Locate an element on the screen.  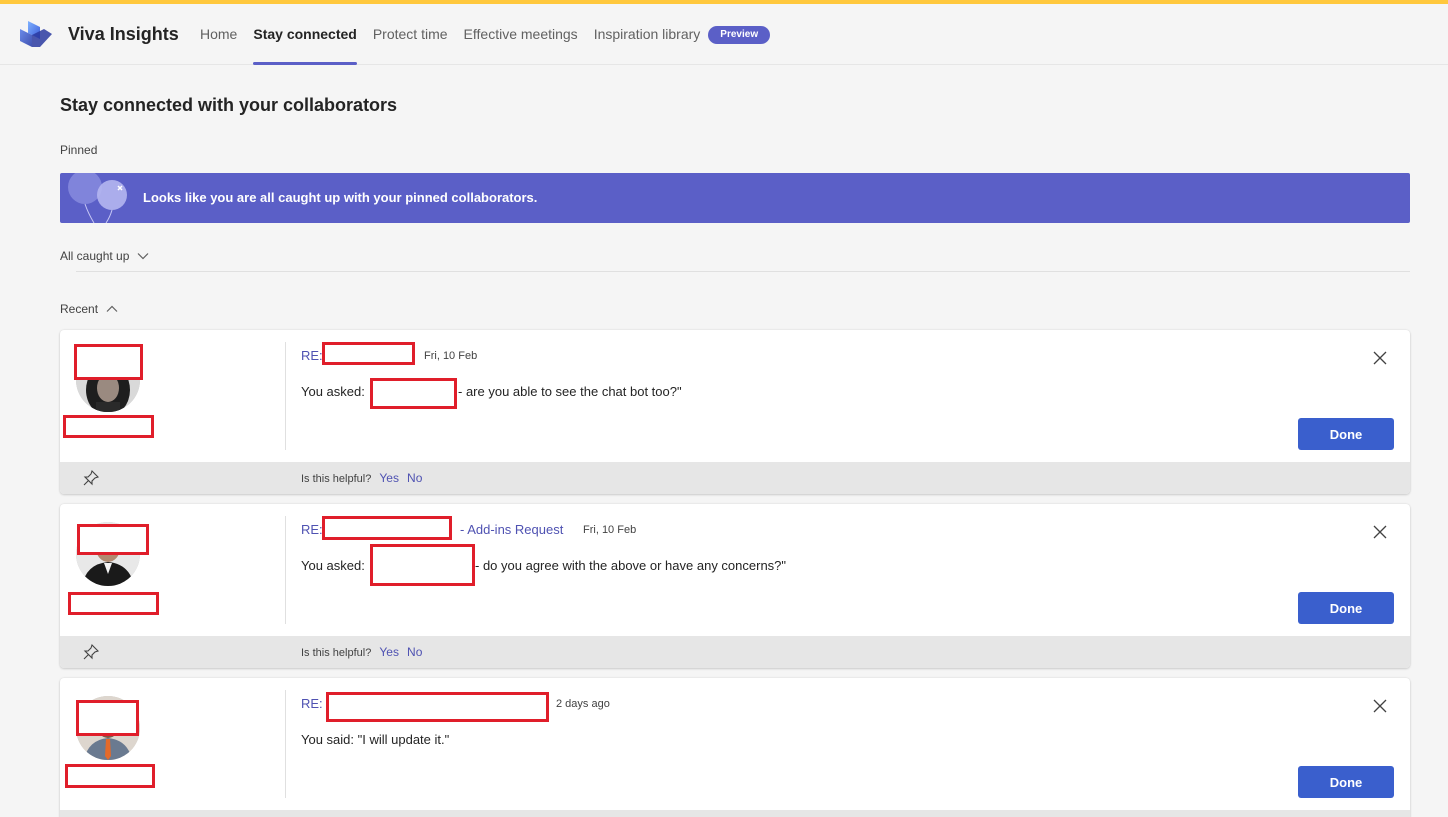
viva-insights-logo-icon is located at coordinates (36, 34).